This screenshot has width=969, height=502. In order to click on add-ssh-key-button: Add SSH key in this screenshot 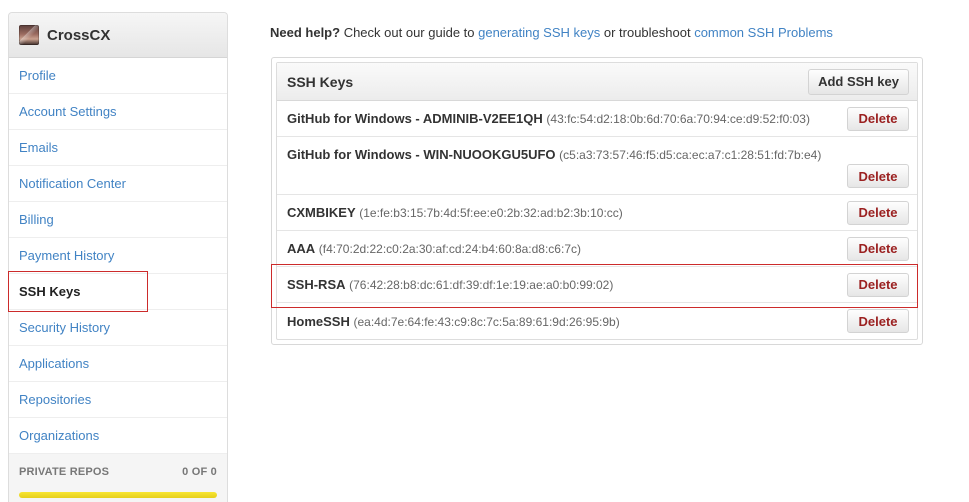, I will do `click(858, 81)`.